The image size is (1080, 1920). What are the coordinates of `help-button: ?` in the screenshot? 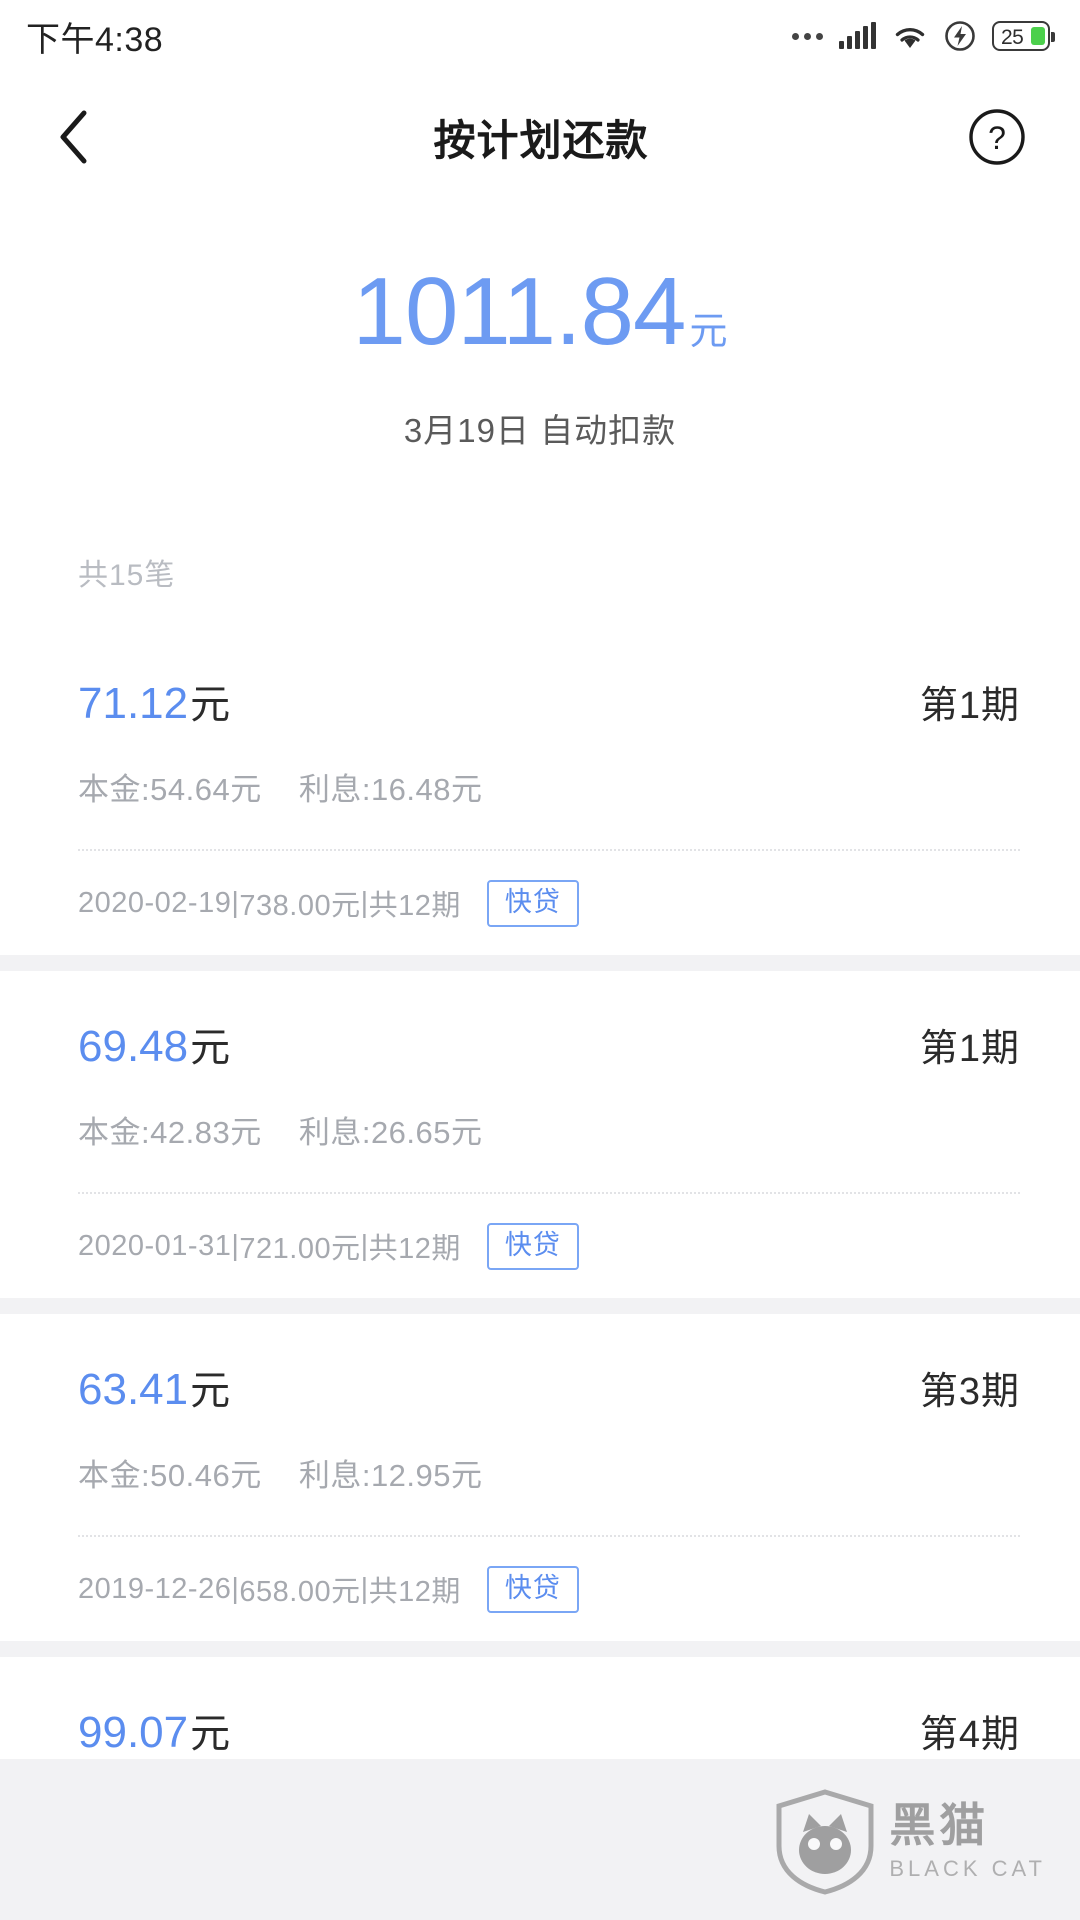 It's located at (997, 137).